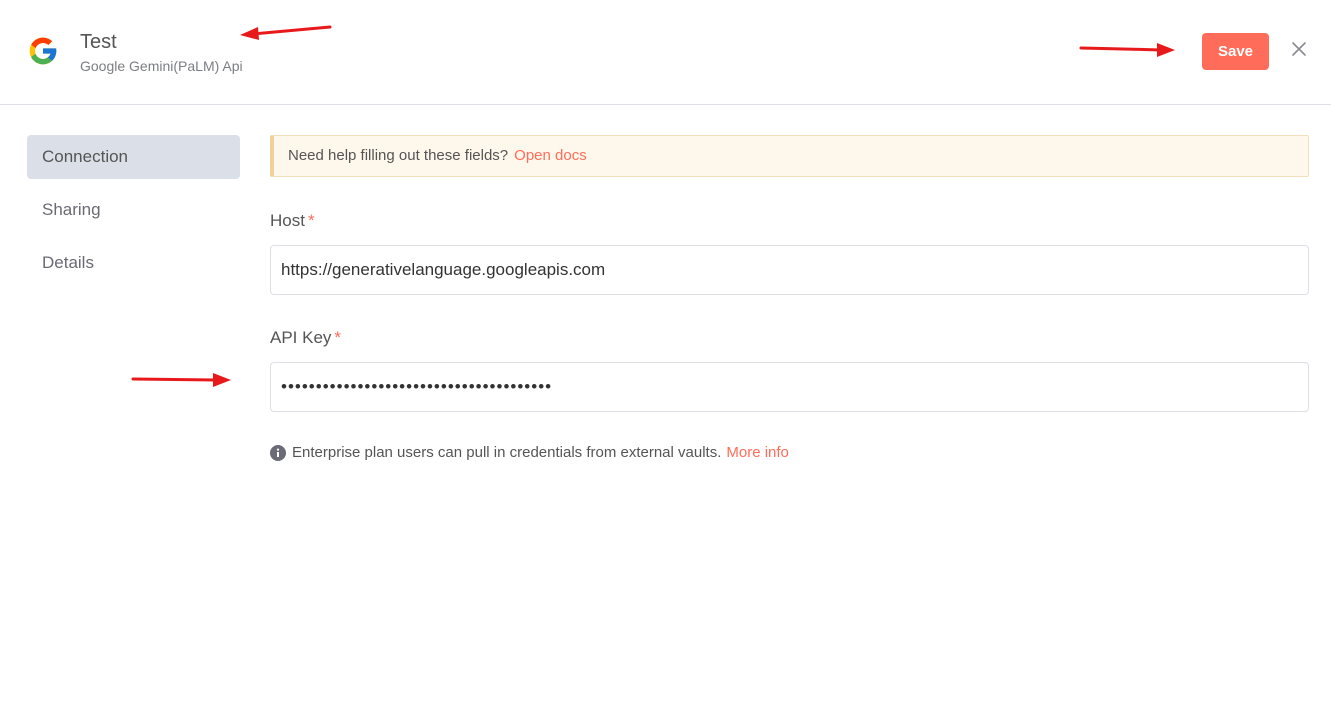 This screenshot has height=721, width=1331. What do you see at coordinates (287, 220) in the screenshot?
I see `host-label-text: Host` at bounding box center [287, 220].